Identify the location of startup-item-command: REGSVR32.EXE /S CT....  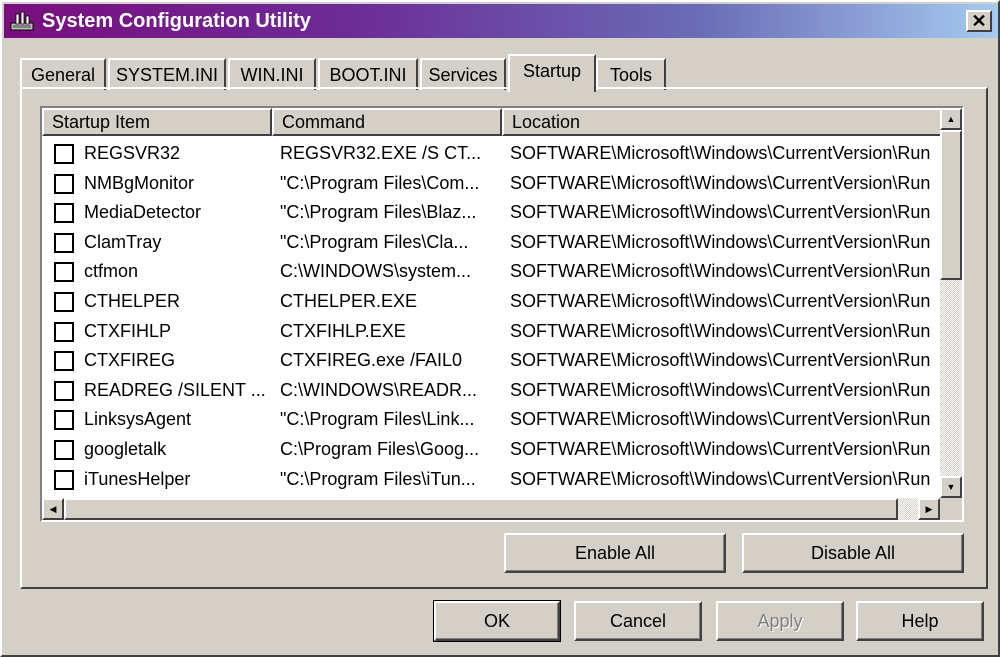
(381, 153).